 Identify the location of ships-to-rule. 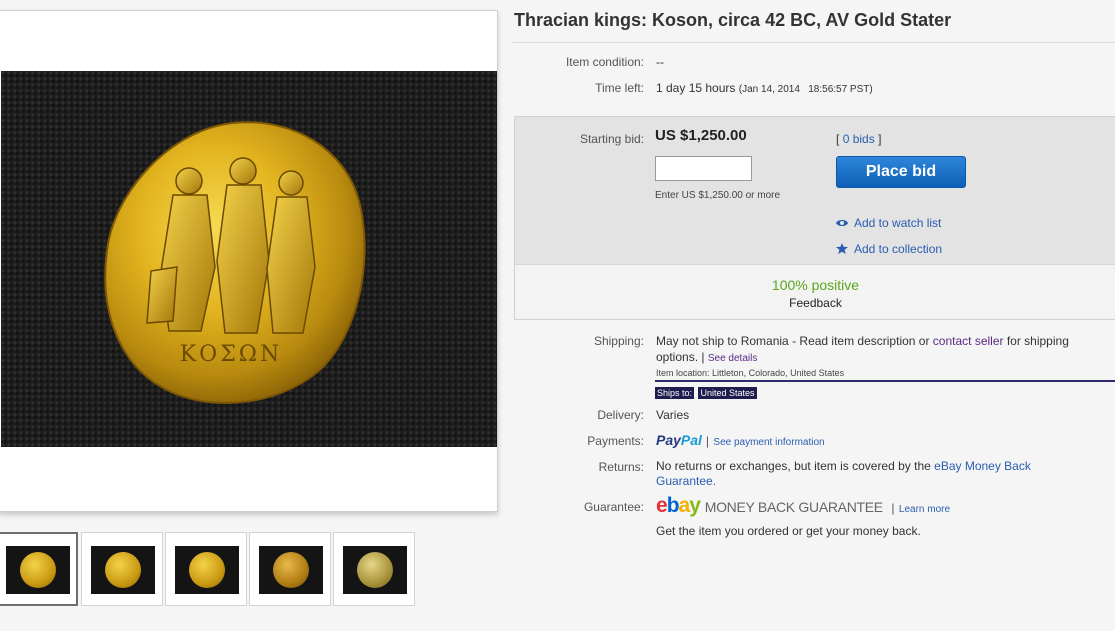
(885, 381).